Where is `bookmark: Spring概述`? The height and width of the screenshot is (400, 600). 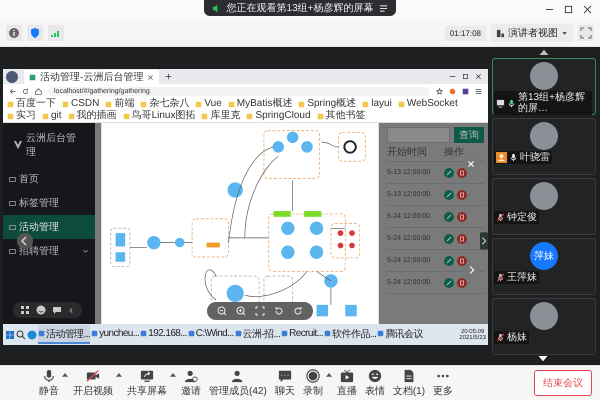
bookmark: Spring概述 is located at coordinates (327, 104).